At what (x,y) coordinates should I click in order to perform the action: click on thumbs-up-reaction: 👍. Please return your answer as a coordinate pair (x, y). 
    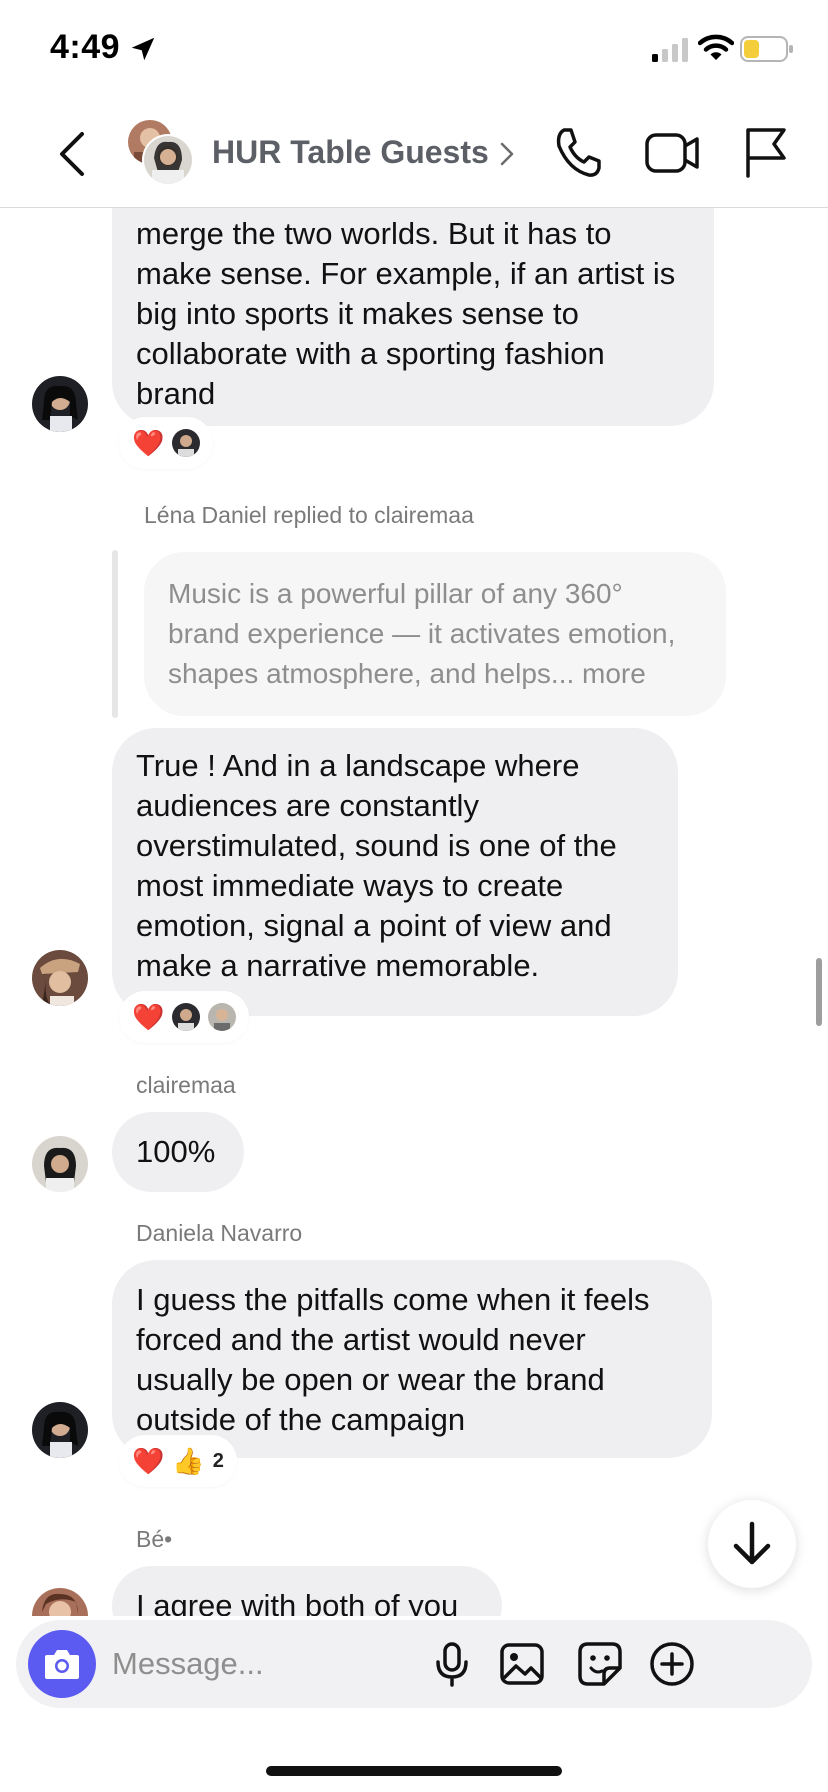
    Looking at the image, I should click on (188, 1461).